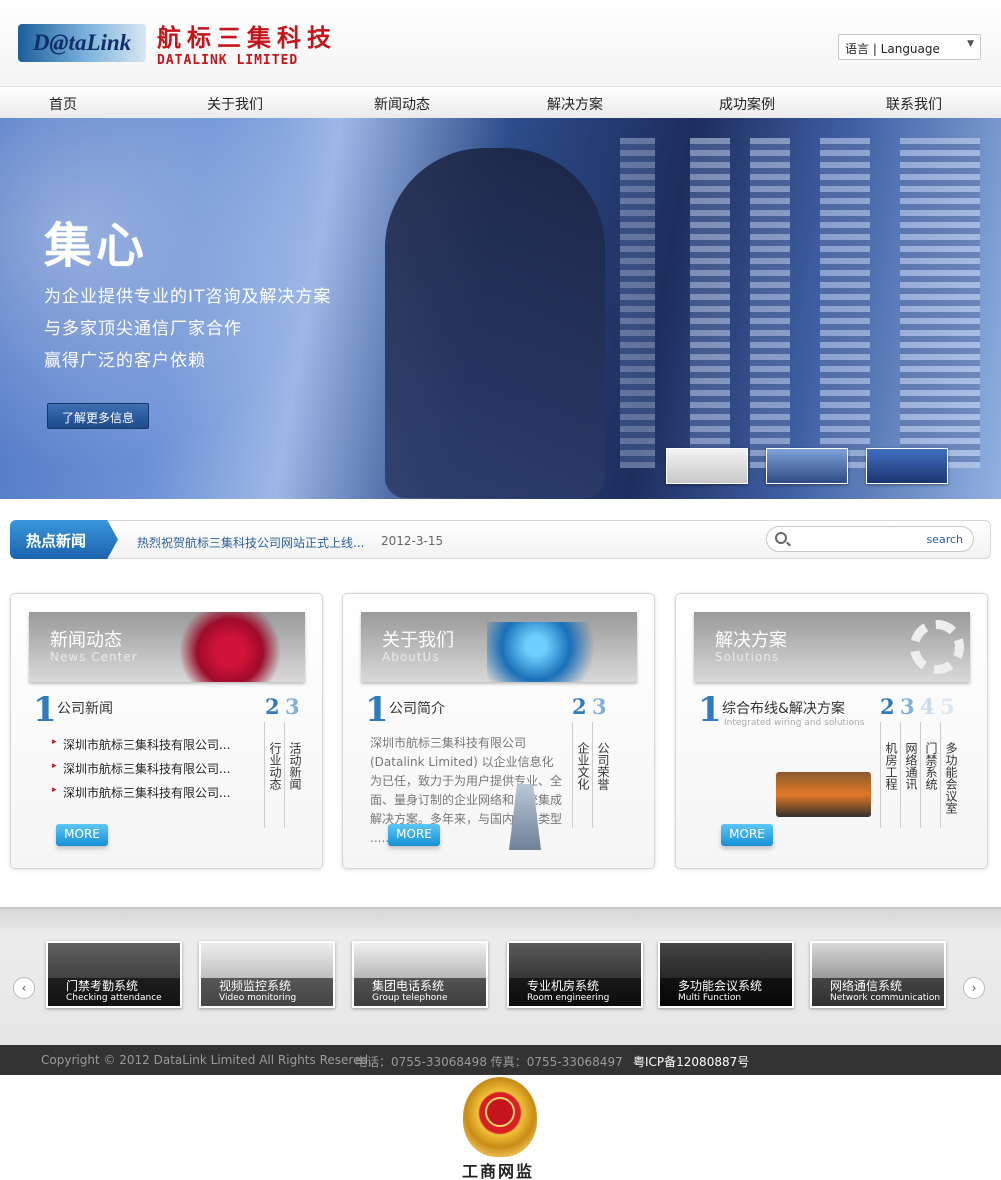 The width and height of the screenshot is (1001, 1180). I want to click on card-title: 关于我们, so click(418, 640).